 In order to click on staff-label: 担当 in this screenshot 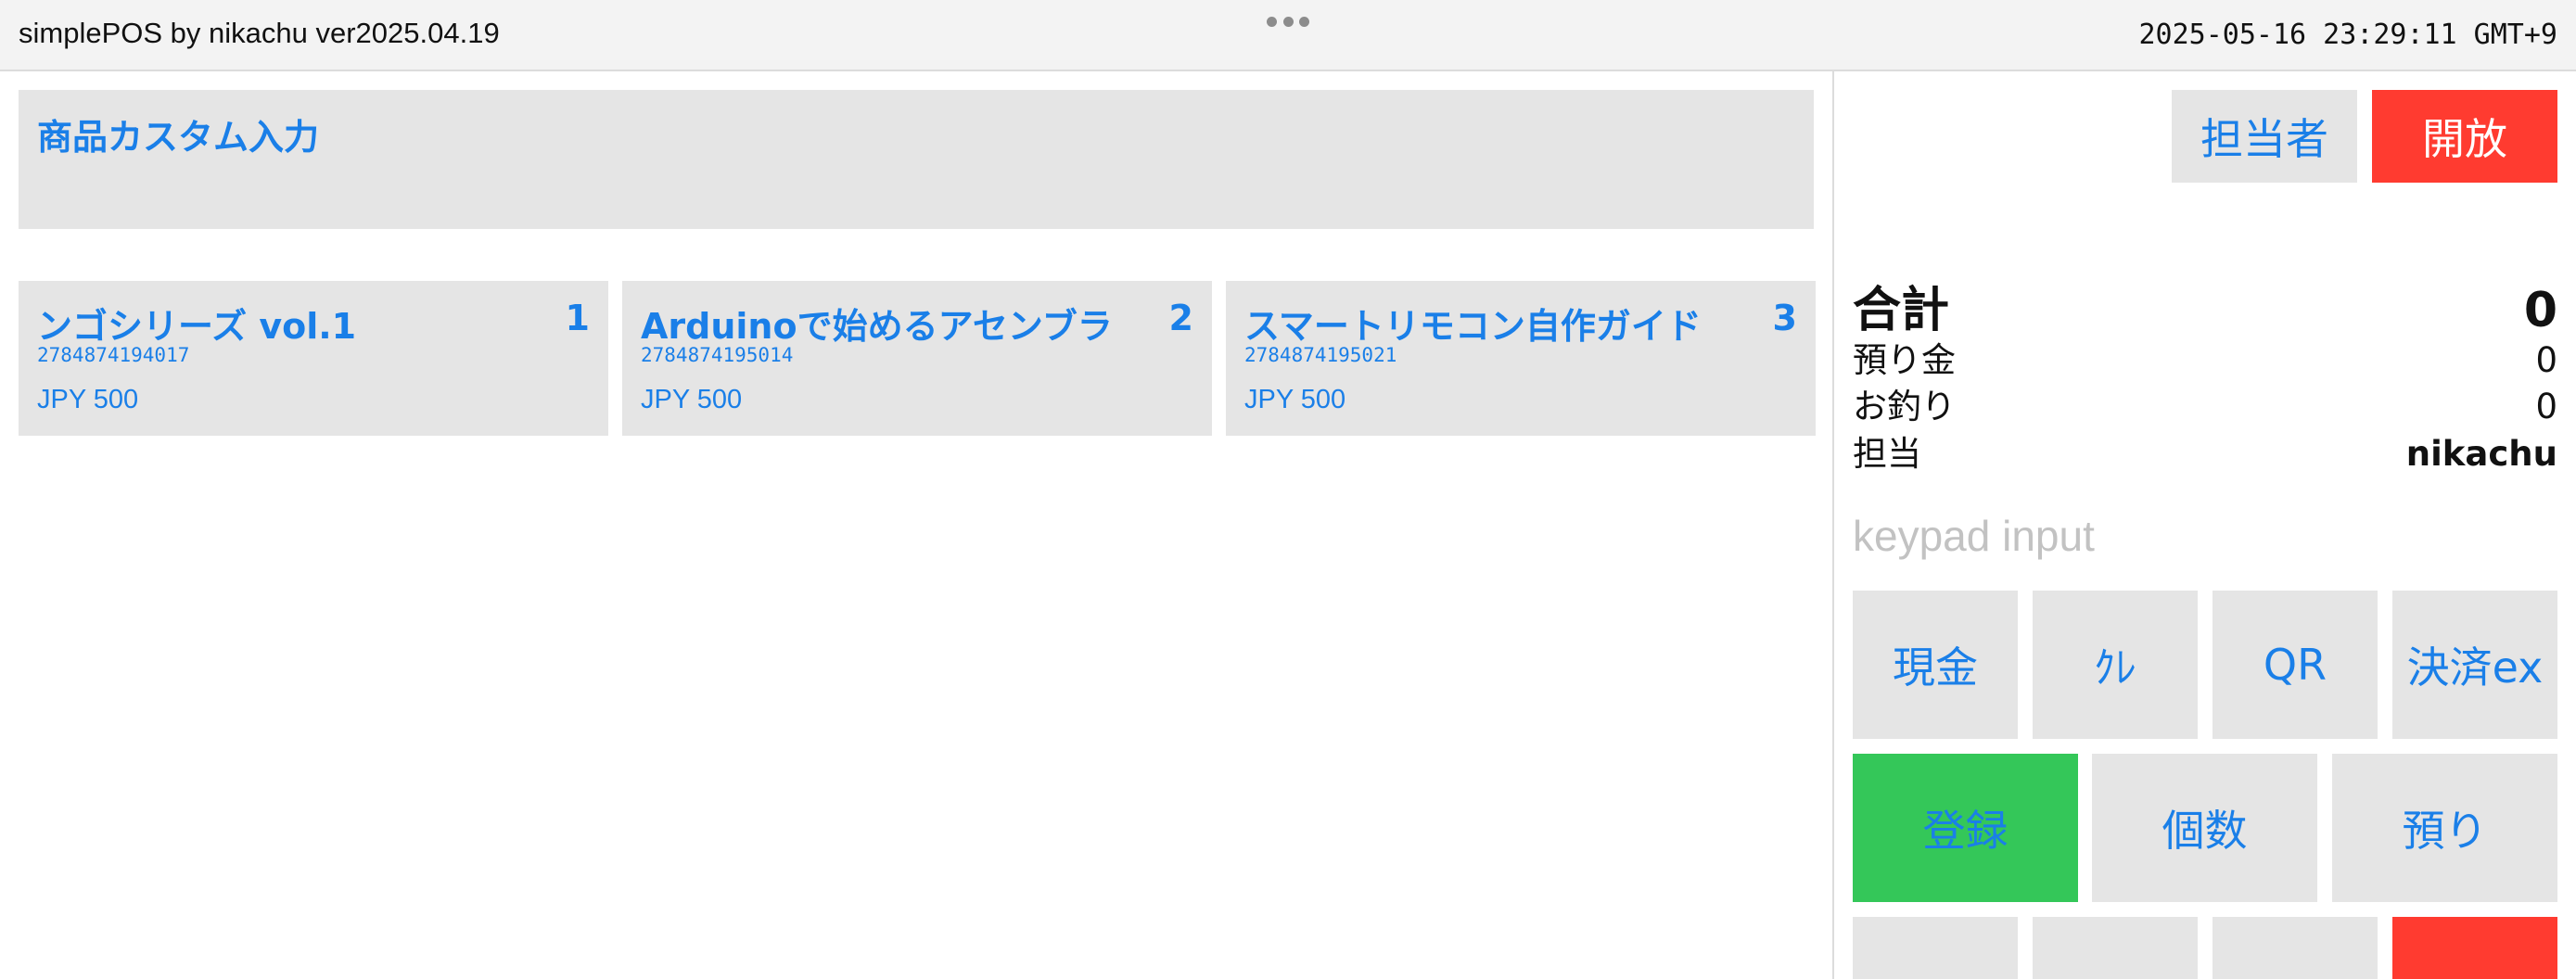, I will do `click(1887, 454)`.